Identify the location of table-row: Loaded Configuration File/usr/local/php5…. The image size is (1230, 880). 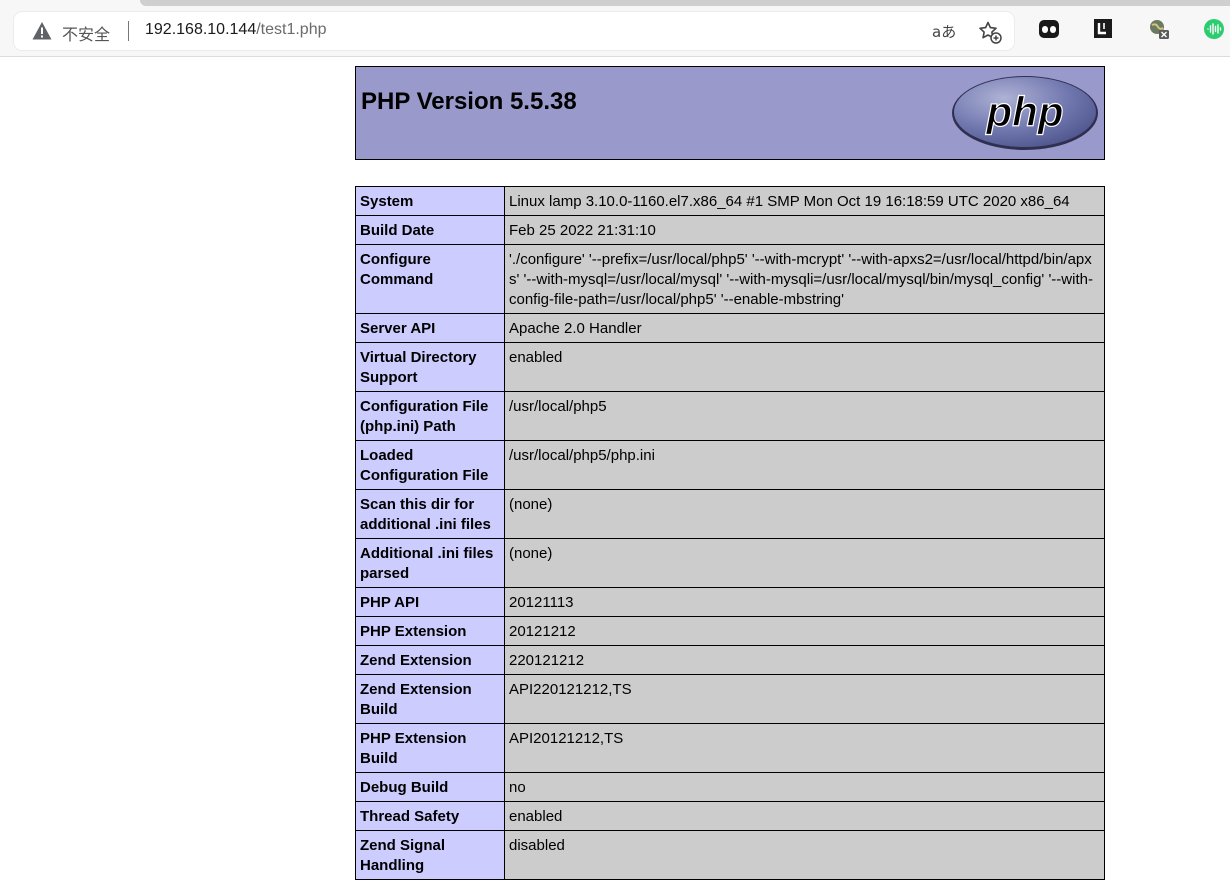
(730, 465).